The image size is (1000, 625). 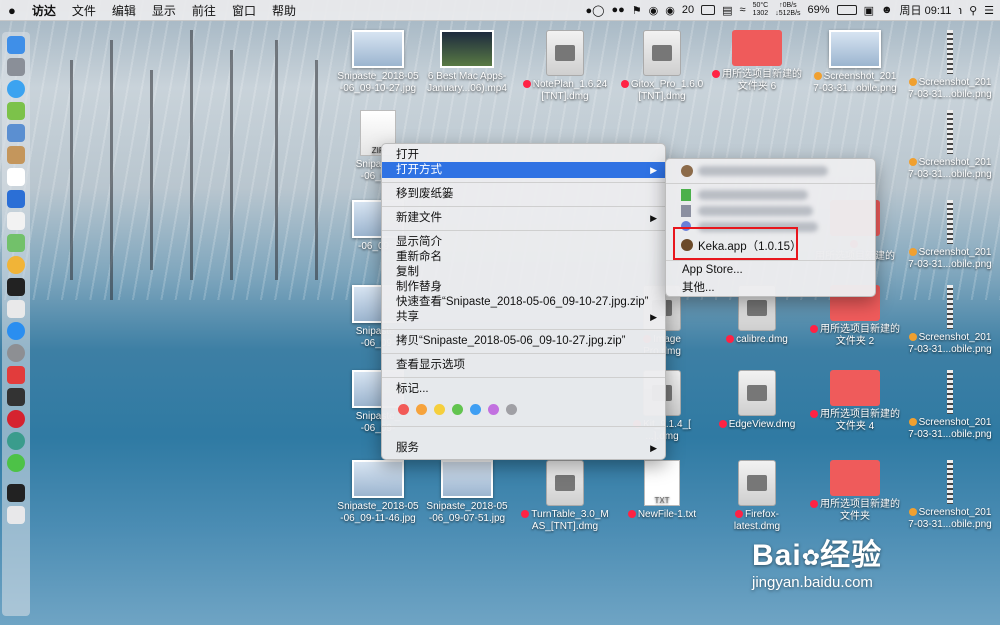 I want to click on network-stats: ↑0B/s ↓512B/s, so click(x=787, y=10).